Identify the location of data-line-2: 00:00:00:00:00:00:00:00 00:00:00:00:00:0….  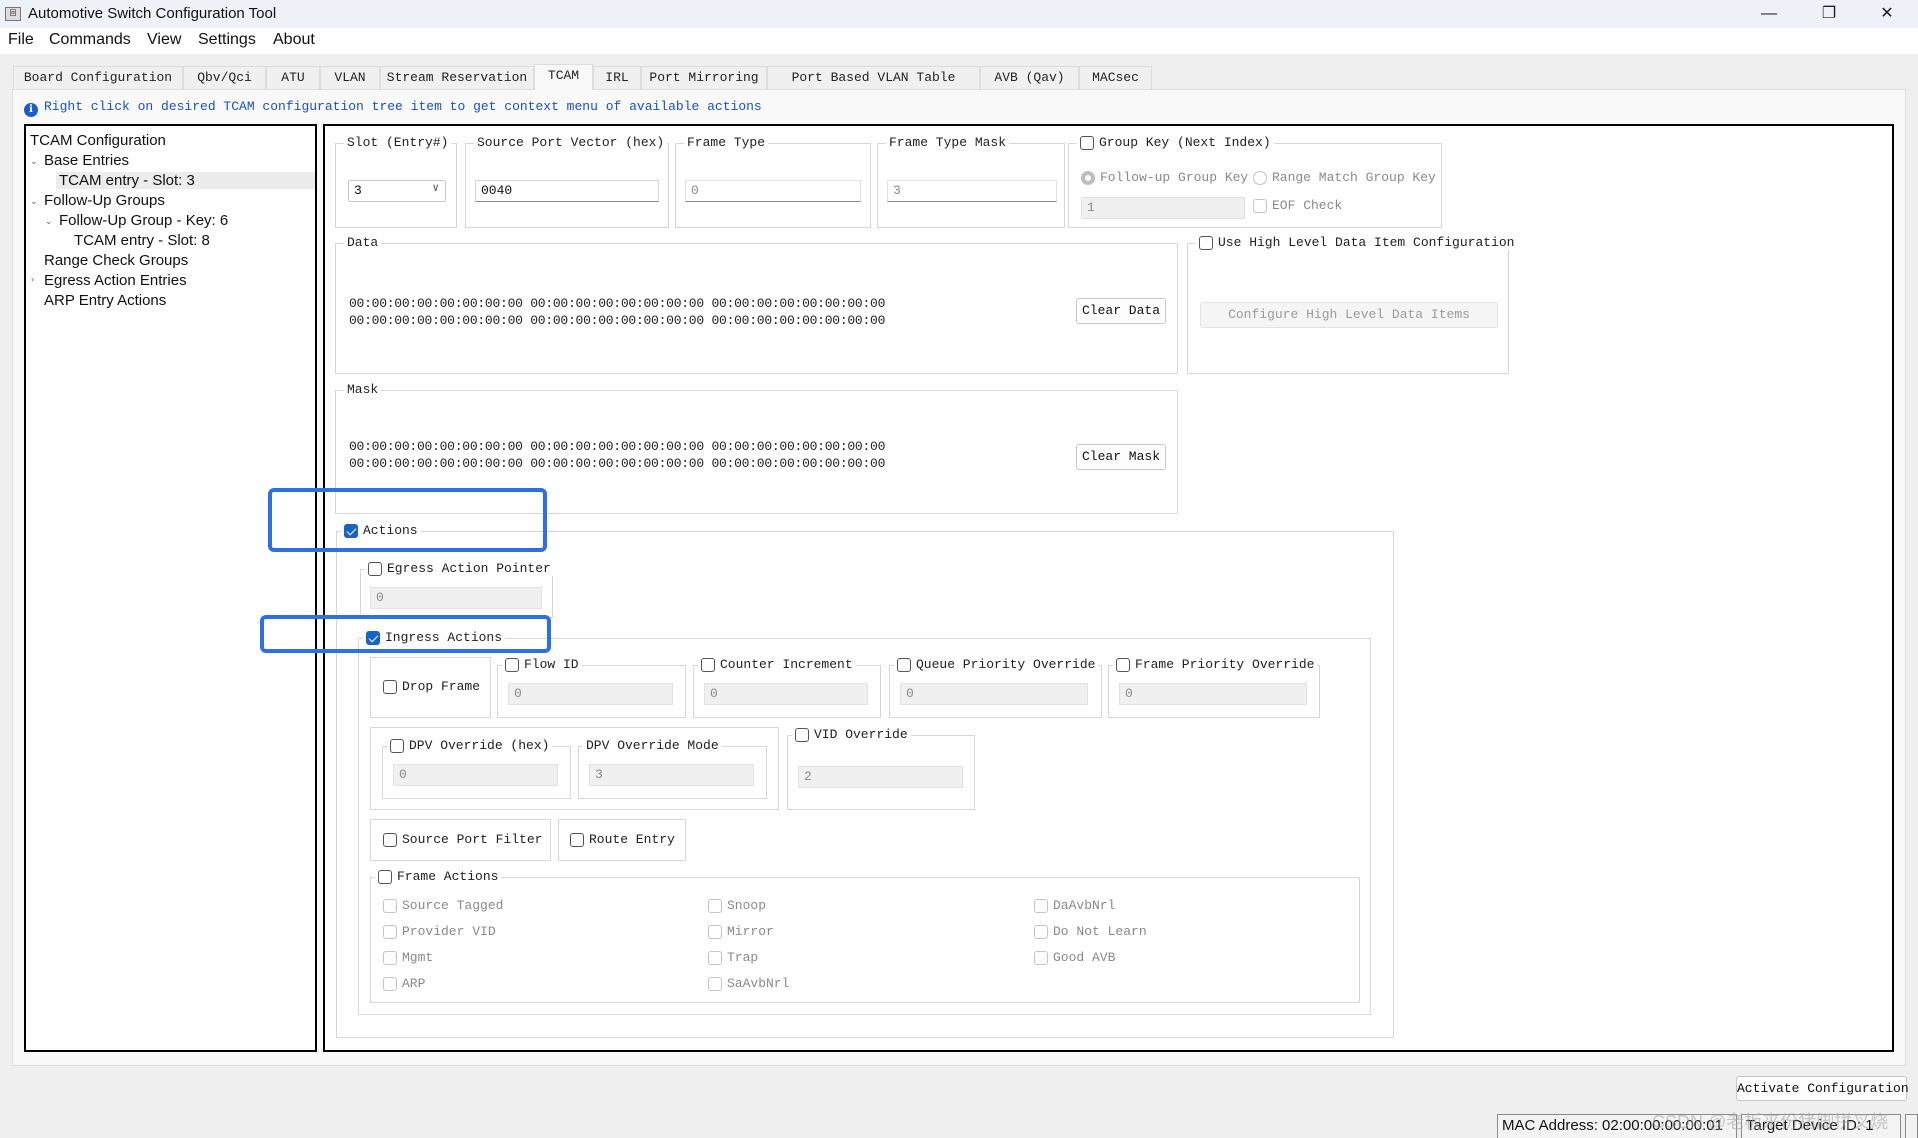
(617, 320).